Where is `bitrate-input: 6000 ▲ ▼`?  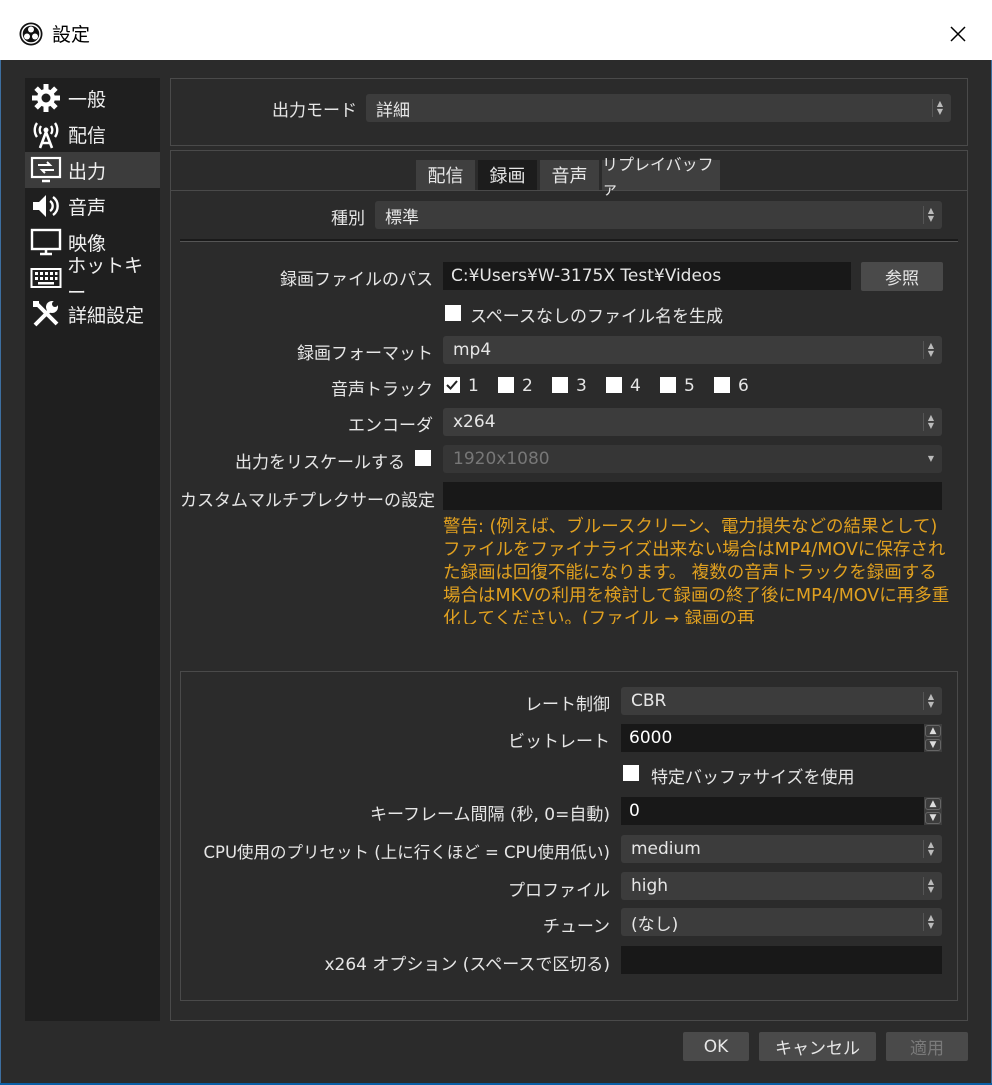
bitrate-input: 6000 ▲ ▼ is located at coordinates (781, 738).